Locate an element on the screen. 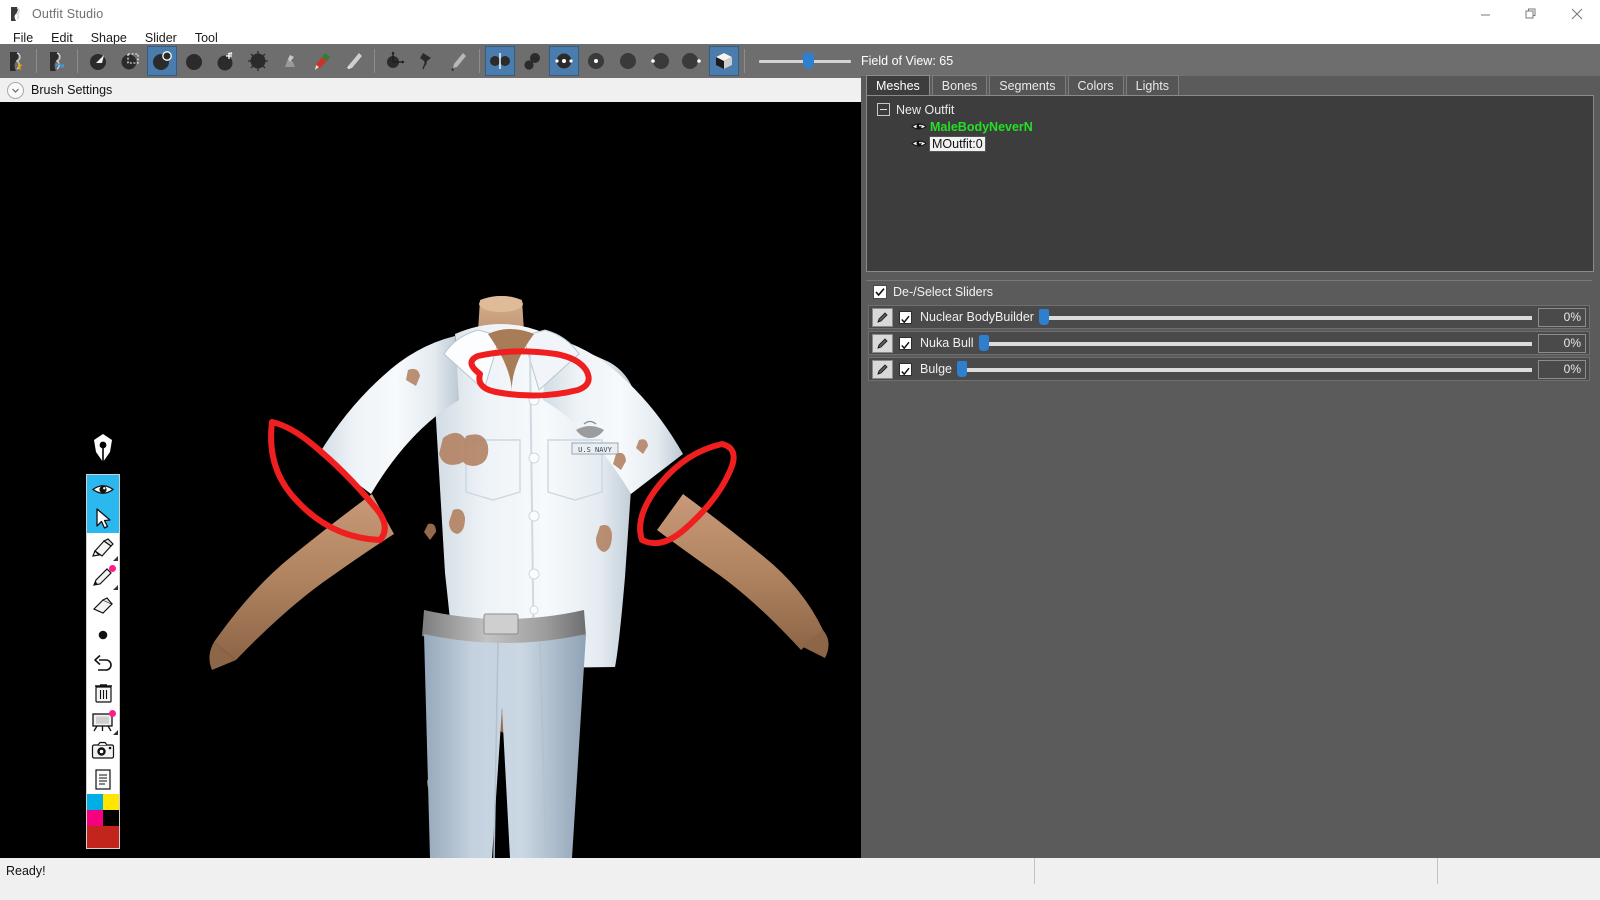  trash-icon is located at coordinates (103, 692).